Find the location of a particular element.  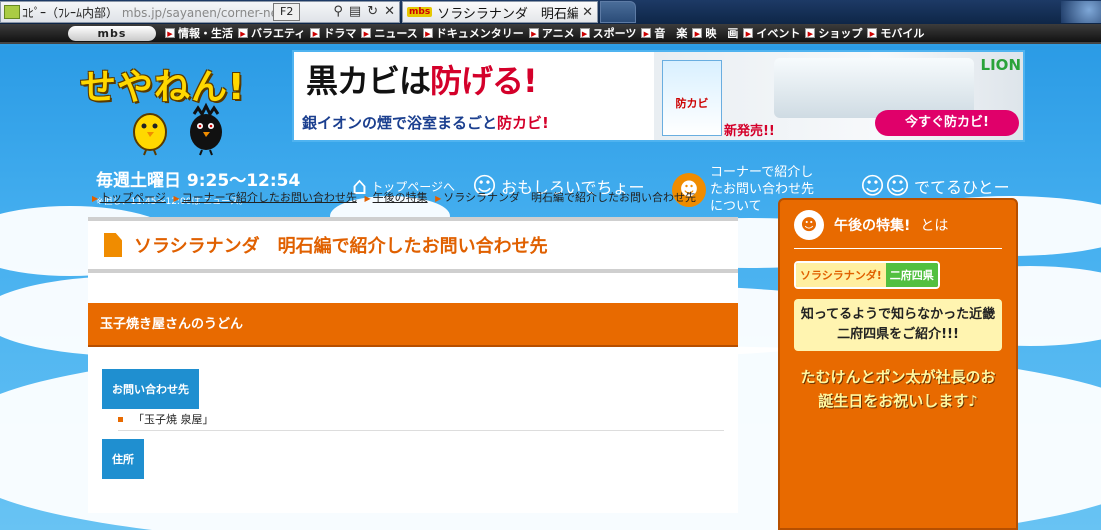

ad-headline: 黒カビは防げる! is located at coordinates (422, 81).